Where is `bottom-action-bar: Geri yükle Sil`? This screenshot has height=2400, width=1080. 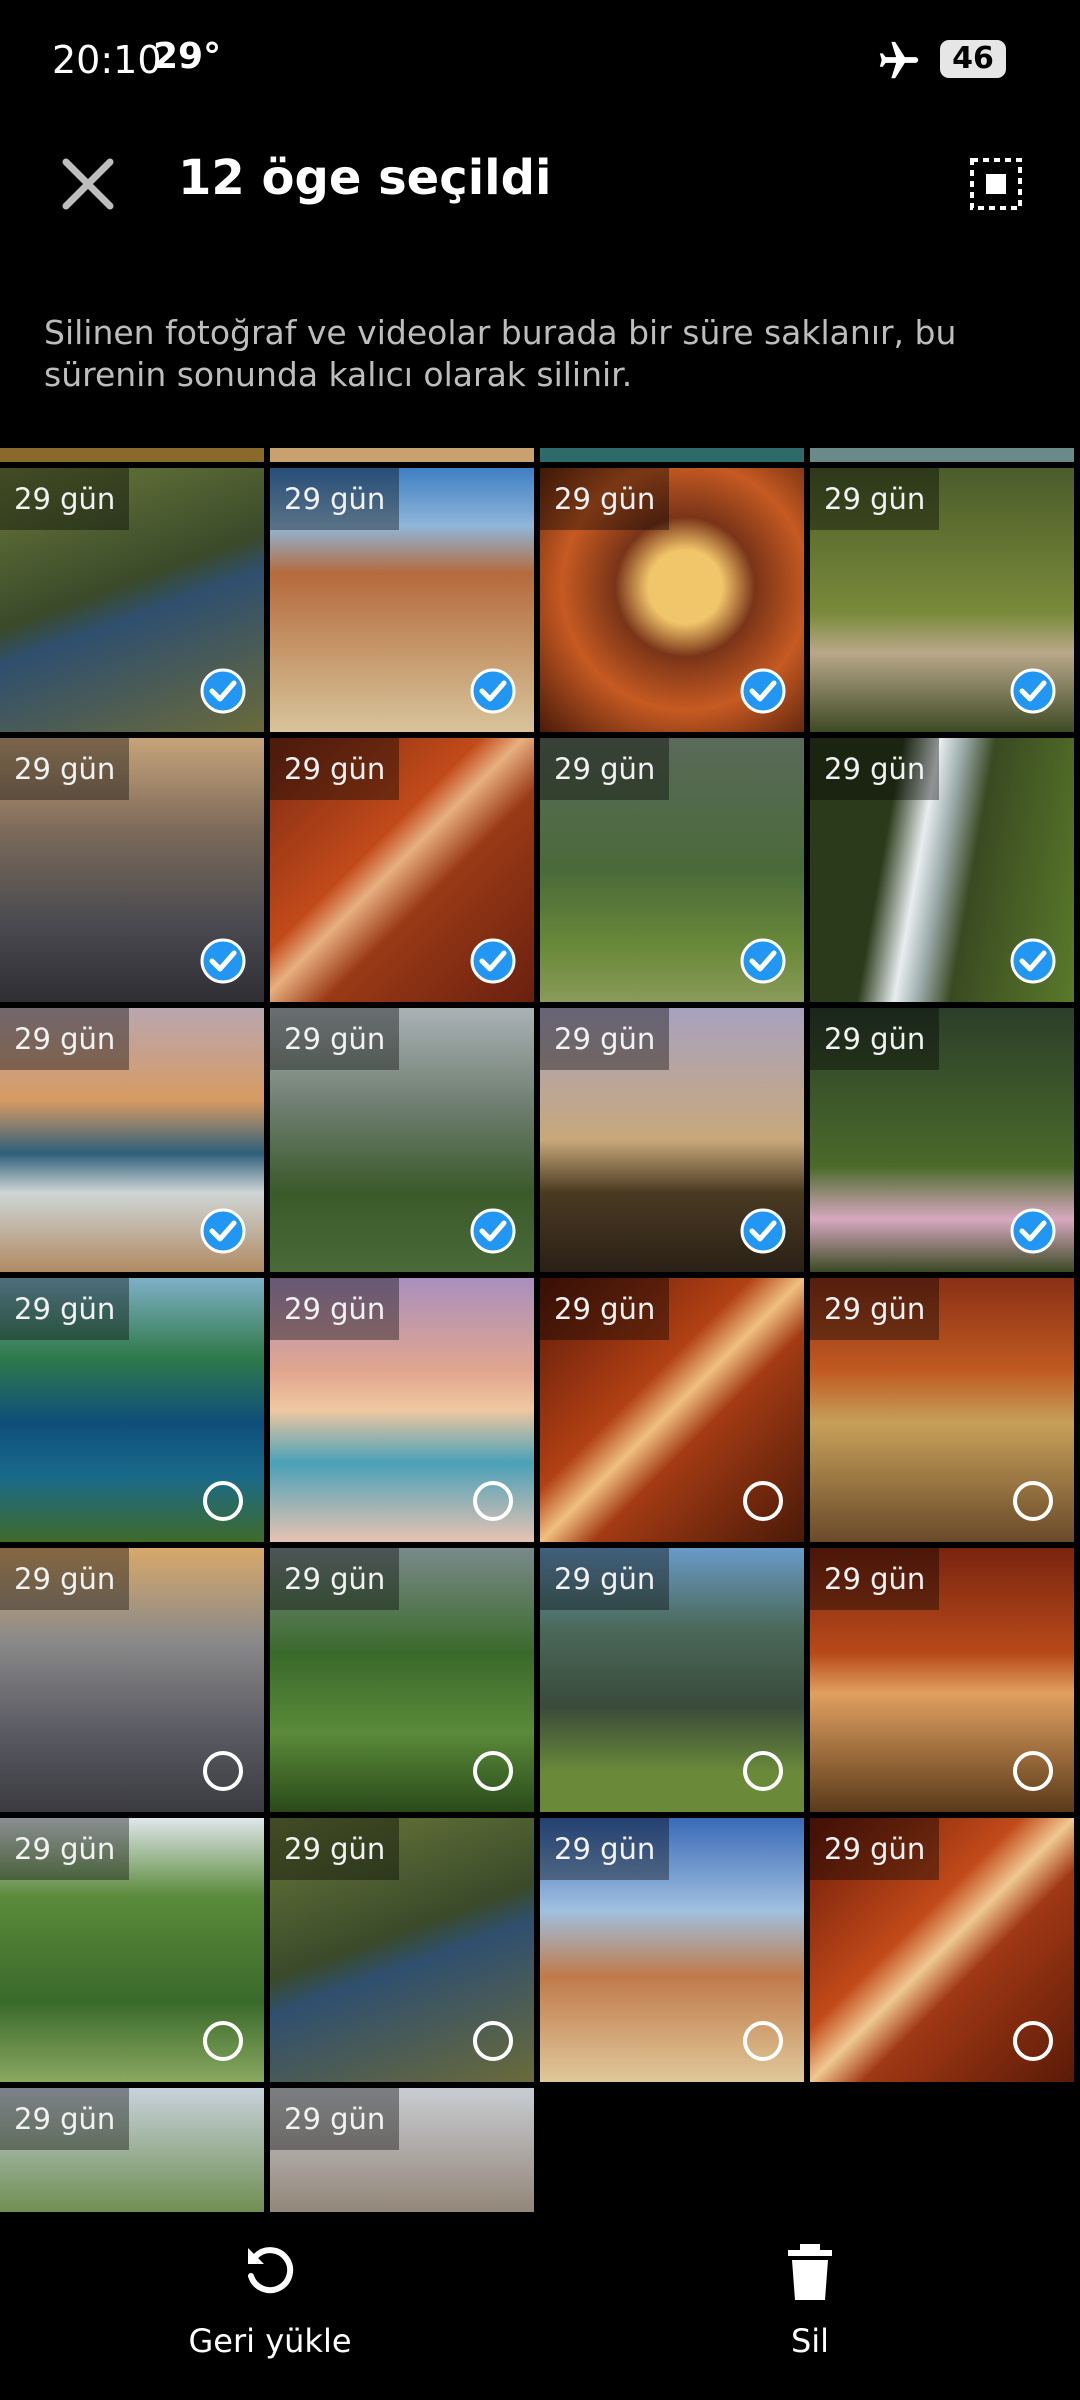 bottom-action-bar: Geri yükle Sil is located at coordinates (540, 2306).